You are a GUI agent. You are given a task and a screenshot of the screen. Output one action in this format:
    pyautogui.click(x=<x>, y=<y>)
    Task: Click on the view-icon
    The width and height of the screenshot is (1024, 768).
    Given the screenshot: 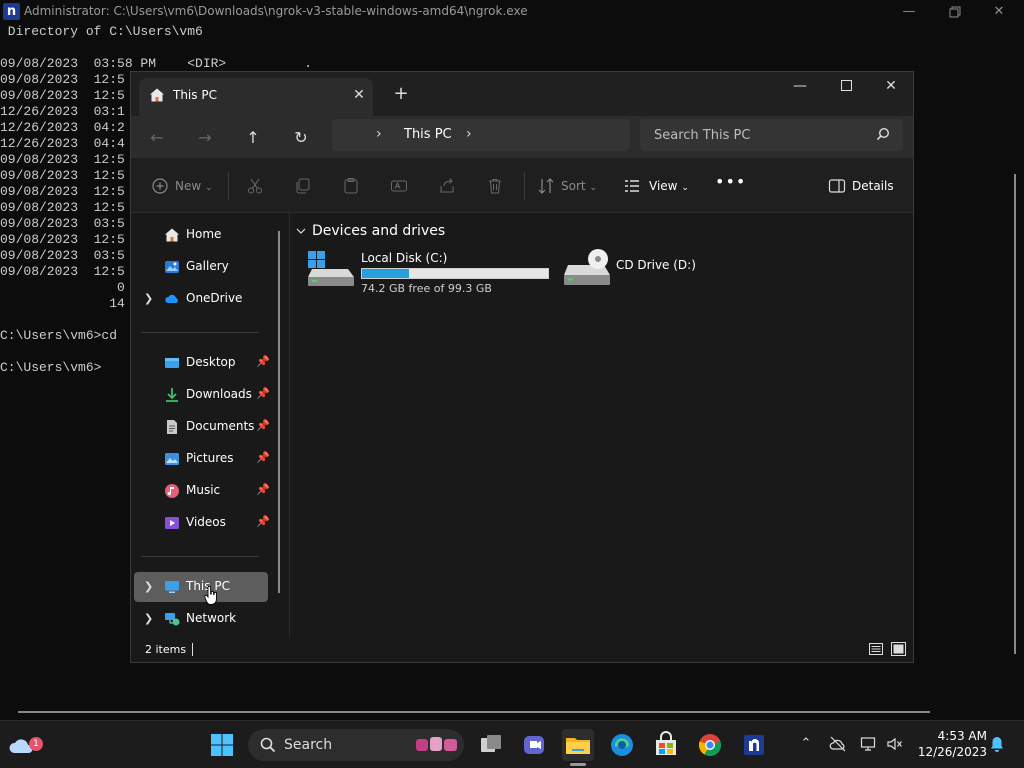 What is the action you would take?
    pyautogui.click(x=632, y=186)
    